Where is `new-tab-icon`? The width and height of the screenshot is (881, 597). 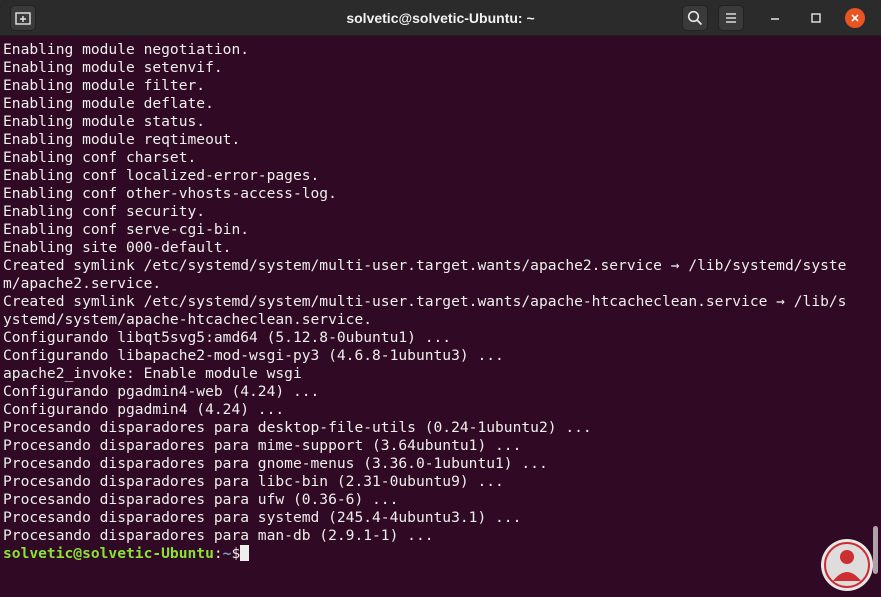
new-tab-icon is located at coordinates (23, 18).